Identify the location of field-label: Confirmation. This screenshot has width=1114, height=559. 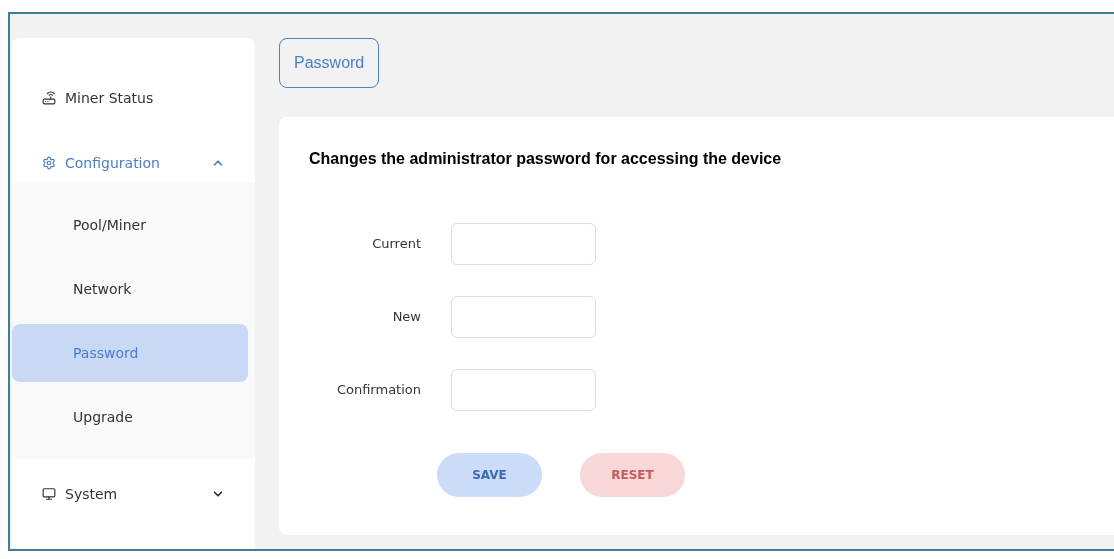
(378, 390).